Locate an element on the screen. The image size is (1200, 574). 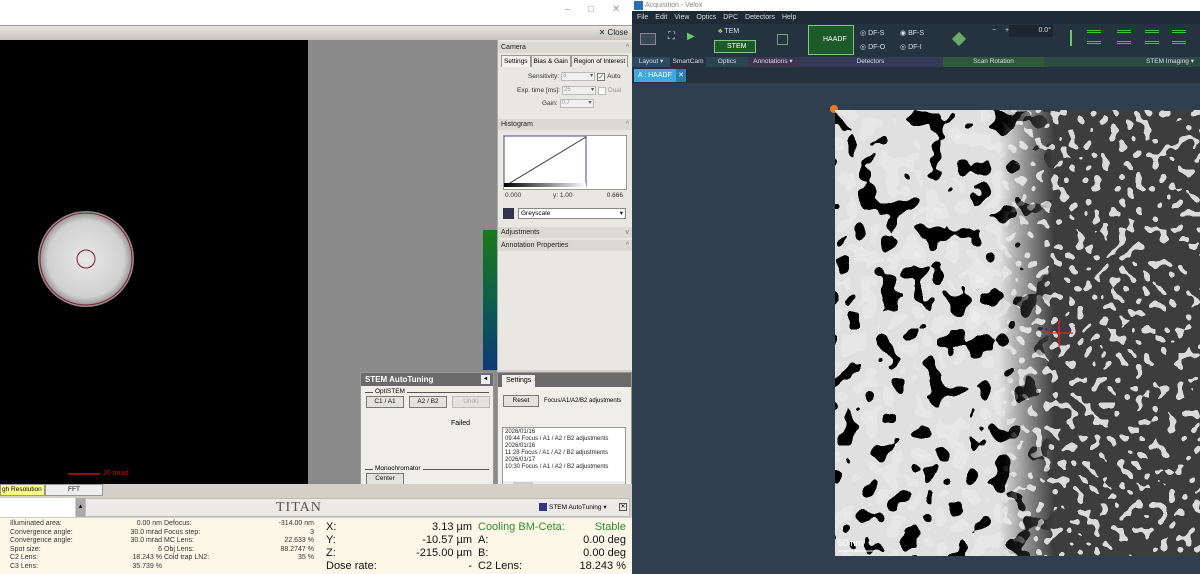
group-scan-rotation: Scan Rotation is located at coordinates (993, 62).